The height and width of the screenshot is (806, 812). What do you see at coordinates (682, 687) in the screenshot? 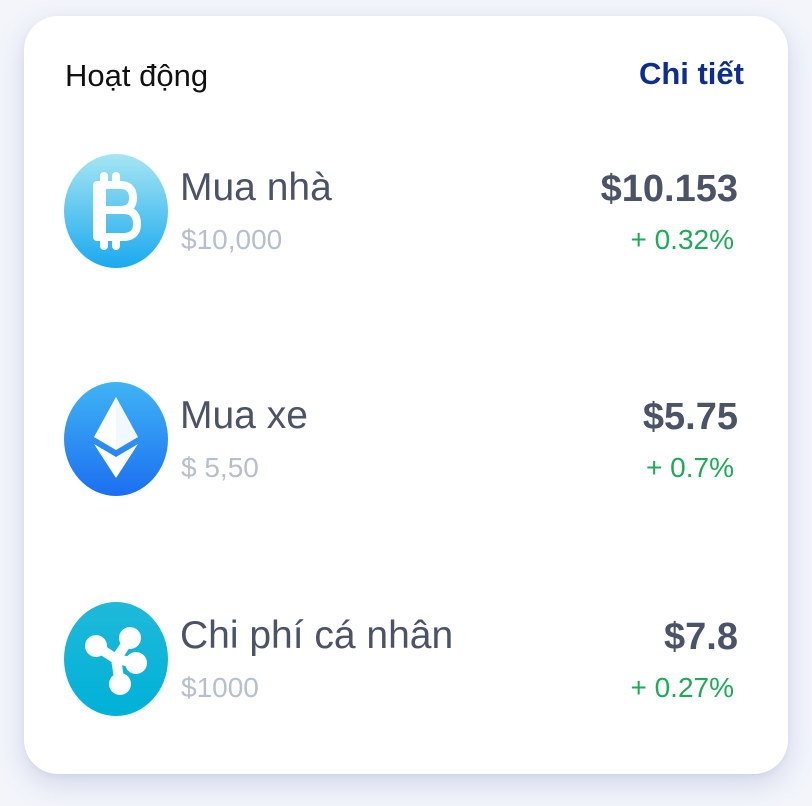
I see `item-change: + 0.27%` at bounding box center [682, 687].